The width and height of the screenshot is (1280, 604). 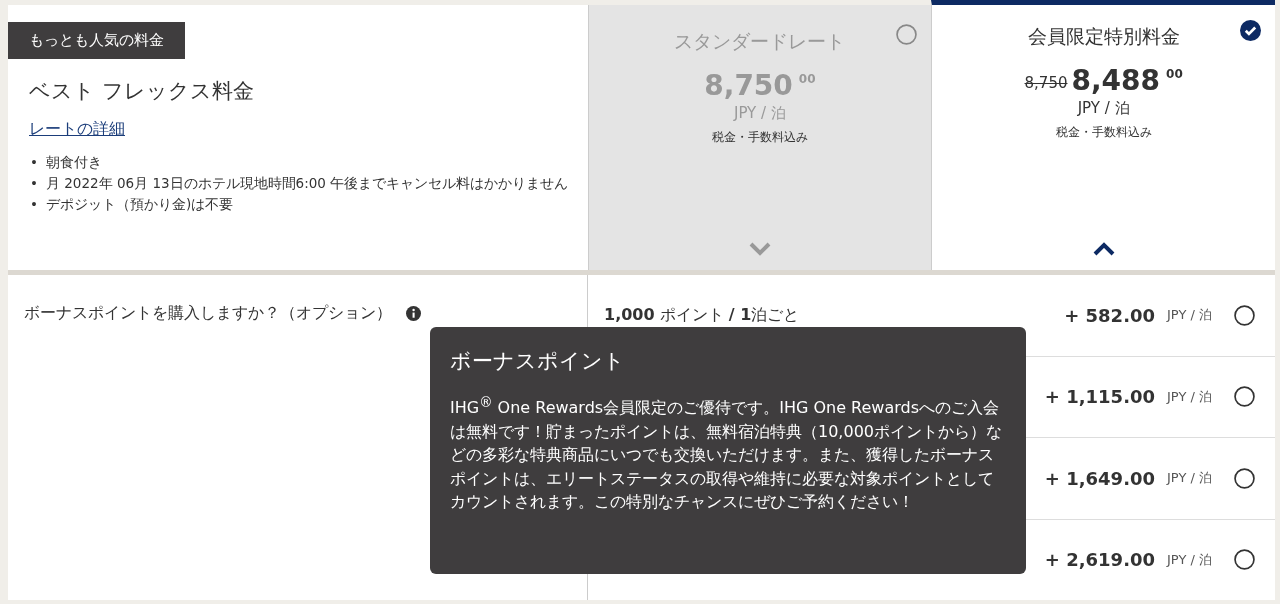 What do you see at coordinates (1116, 80) in the screenshot?
I see `rate-price: 8,488` at bounding box center [1116, 80].